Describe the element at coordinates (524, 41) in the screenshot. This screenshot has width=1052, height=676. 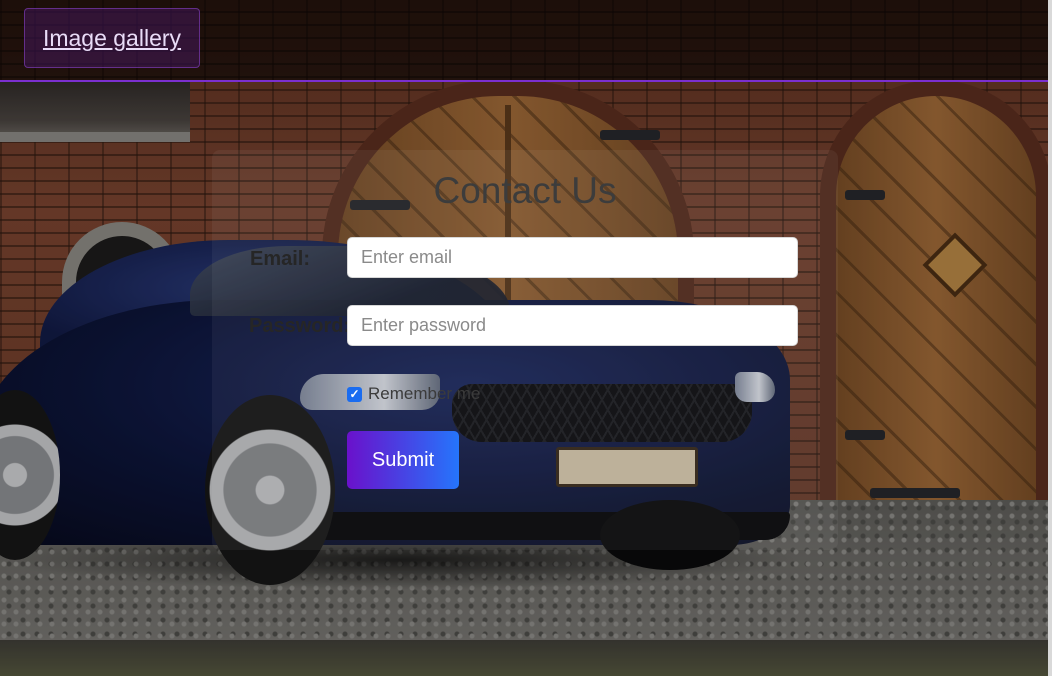
I see `top-header: Image gallery` at that location.